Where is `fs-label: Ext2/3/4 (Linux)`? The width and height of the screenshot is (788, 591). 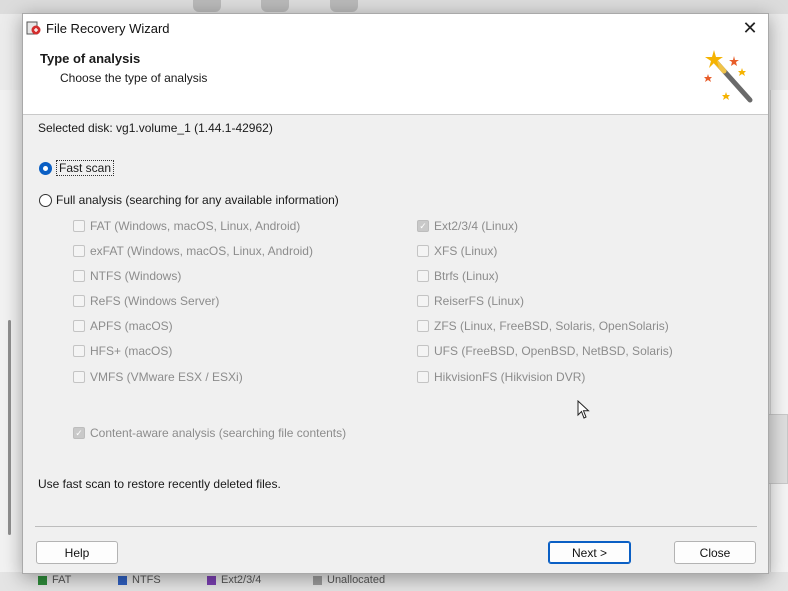 fs-label: Ext2/3/4 (Linux) is located at coordinates (476, 226).